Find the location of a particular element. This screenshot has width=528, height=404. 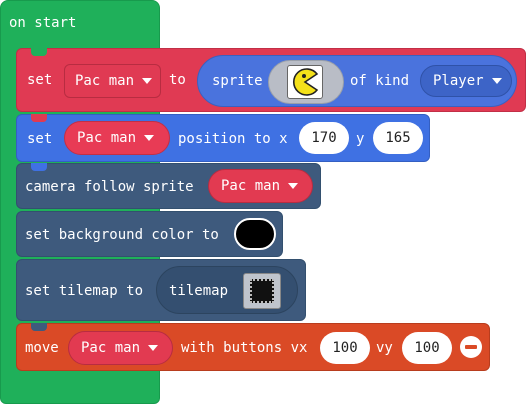

to-keyword: to is located at coordinates (177, 80).